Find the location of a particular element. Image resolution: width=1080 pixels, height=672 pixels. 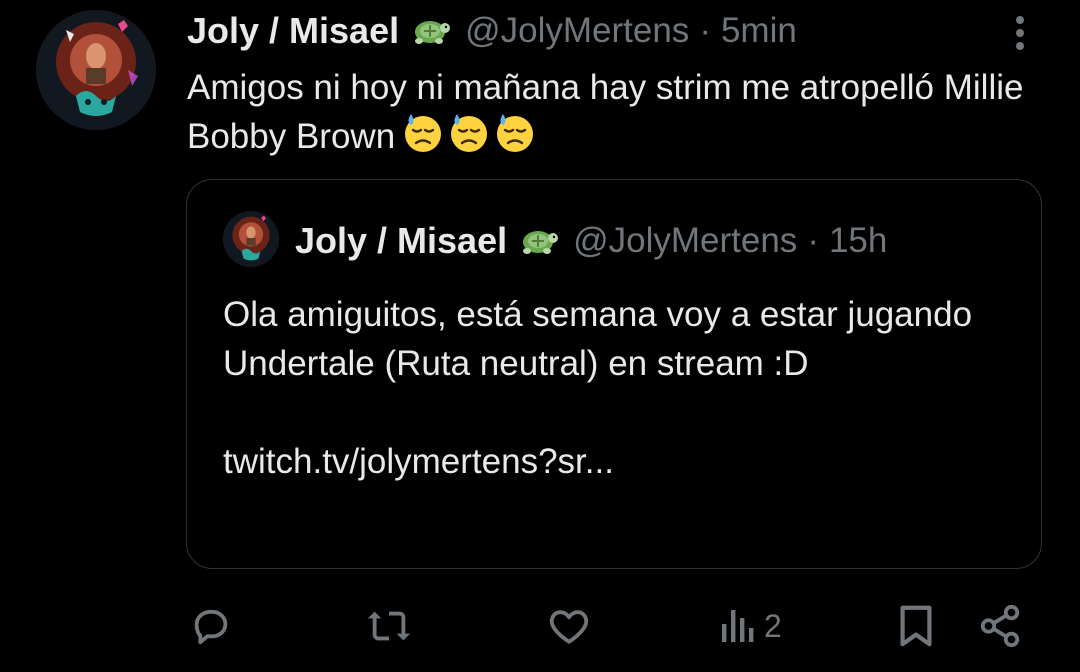

heart-icon is located at coordinates (569, 627).